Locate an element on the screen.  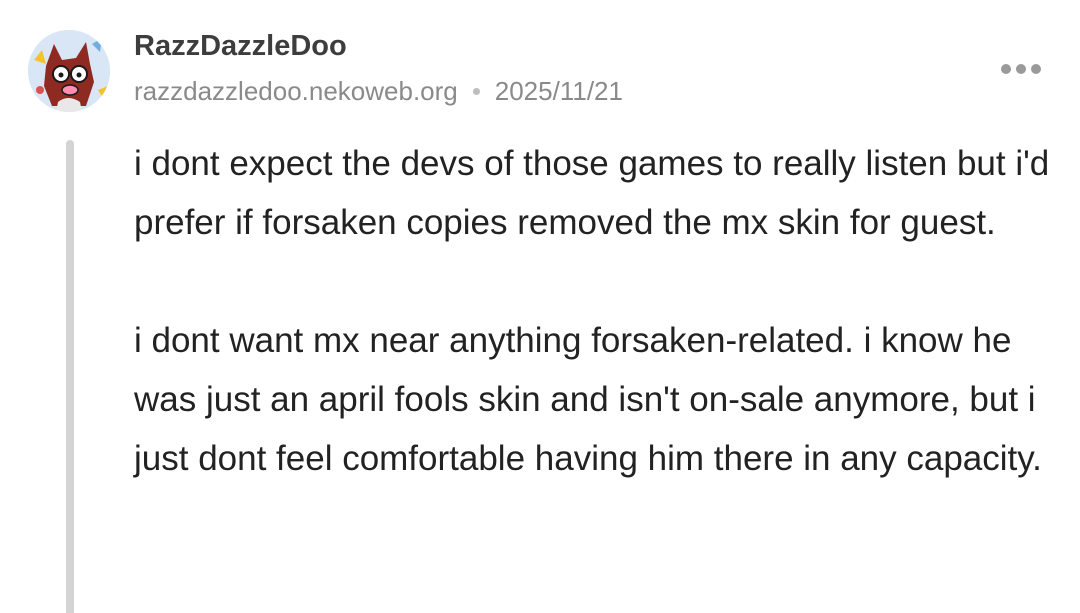
post-meta: razzdazzledoo.nekoweb.org 2025/11/21 is located at coordinates (378, 91).